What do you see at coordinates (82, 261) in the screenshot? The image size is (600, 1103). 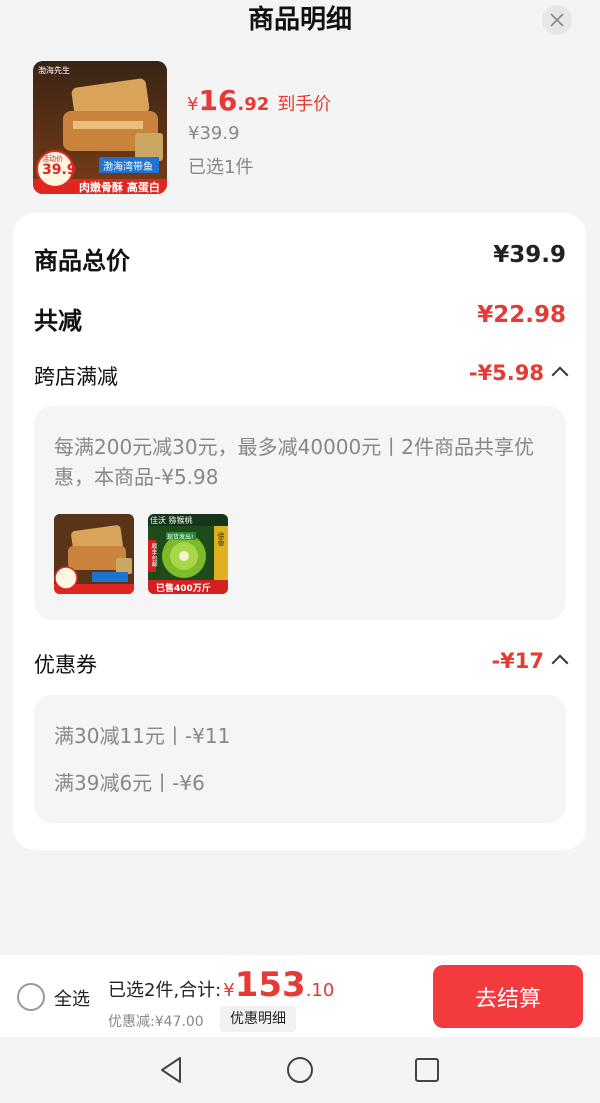 I see `total-label: 商品总价` at bounding box center [82, 261].